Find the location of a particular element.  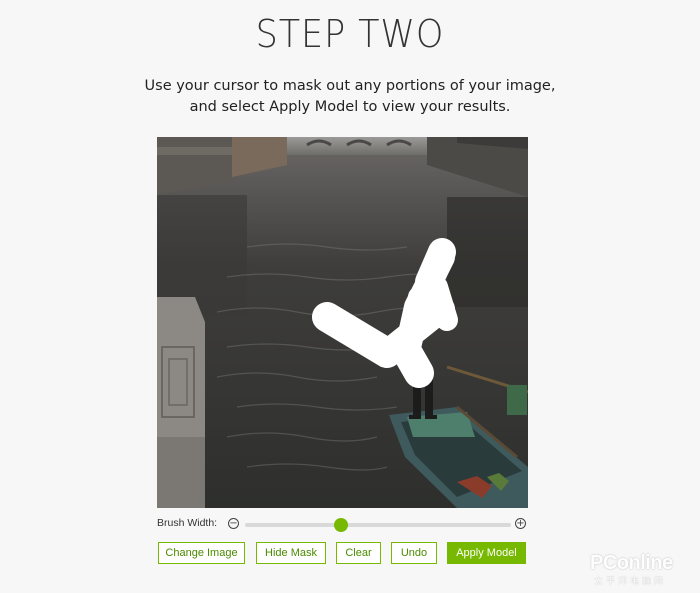

undo-button: Undo is located at coordinates (414, 553).